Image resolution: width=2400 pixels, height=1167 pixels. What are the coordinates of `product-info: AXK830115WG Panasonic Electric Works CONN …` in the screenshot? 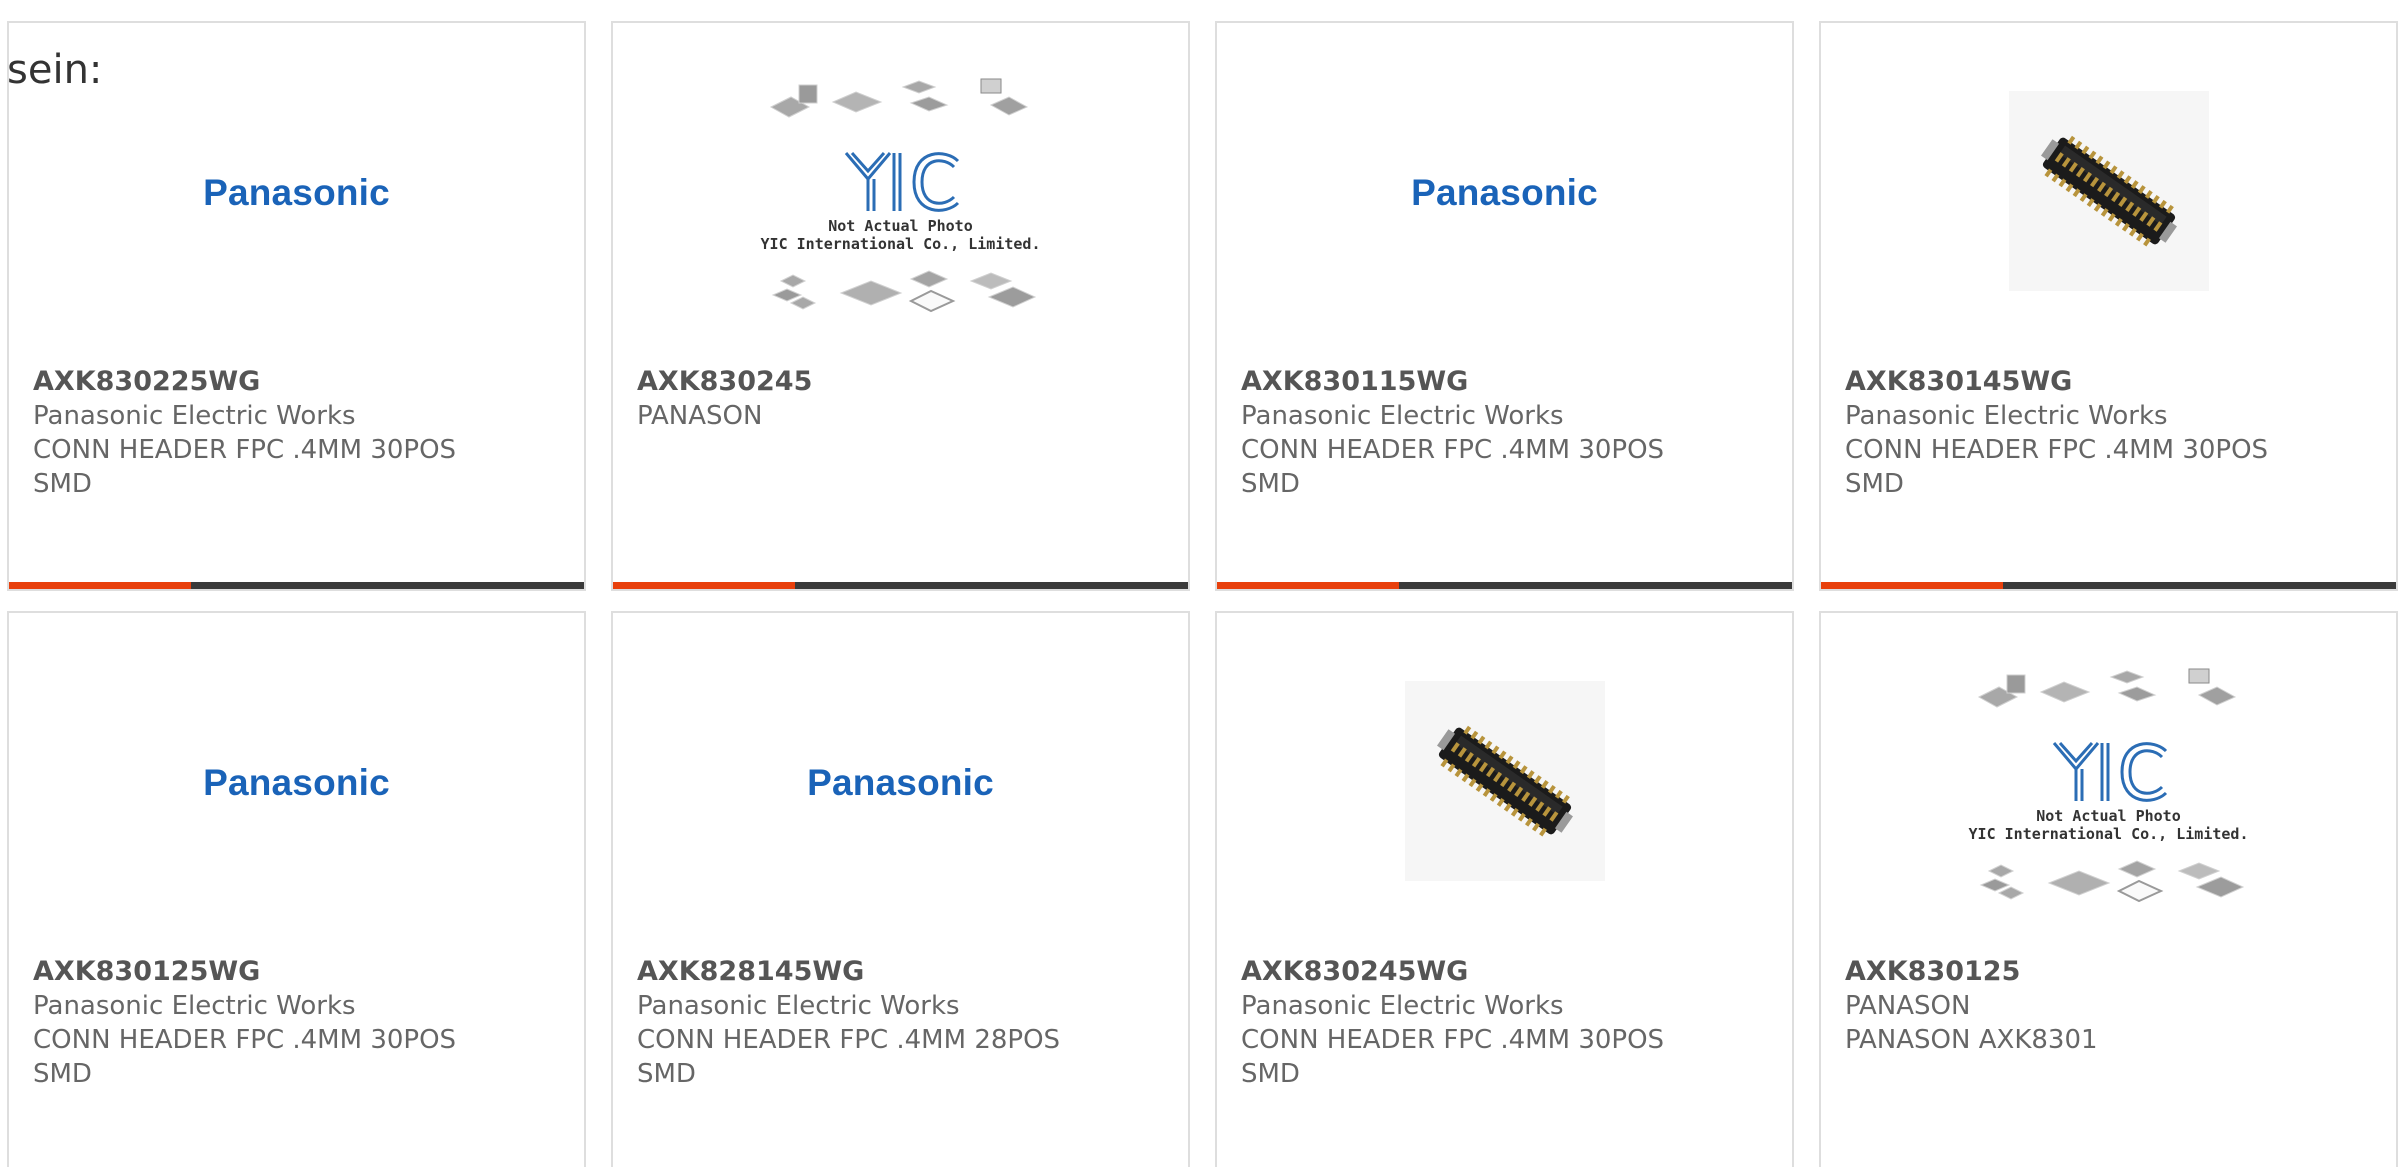 It's located at (1506, 433).